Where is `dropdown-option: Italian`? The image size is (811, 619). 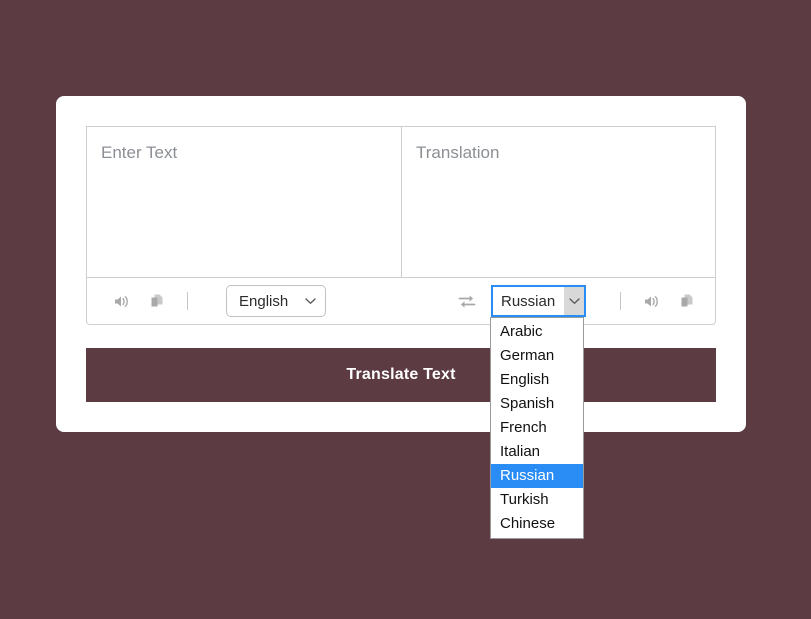
dropdown-option: Italian is located at coordinates (537, 452).